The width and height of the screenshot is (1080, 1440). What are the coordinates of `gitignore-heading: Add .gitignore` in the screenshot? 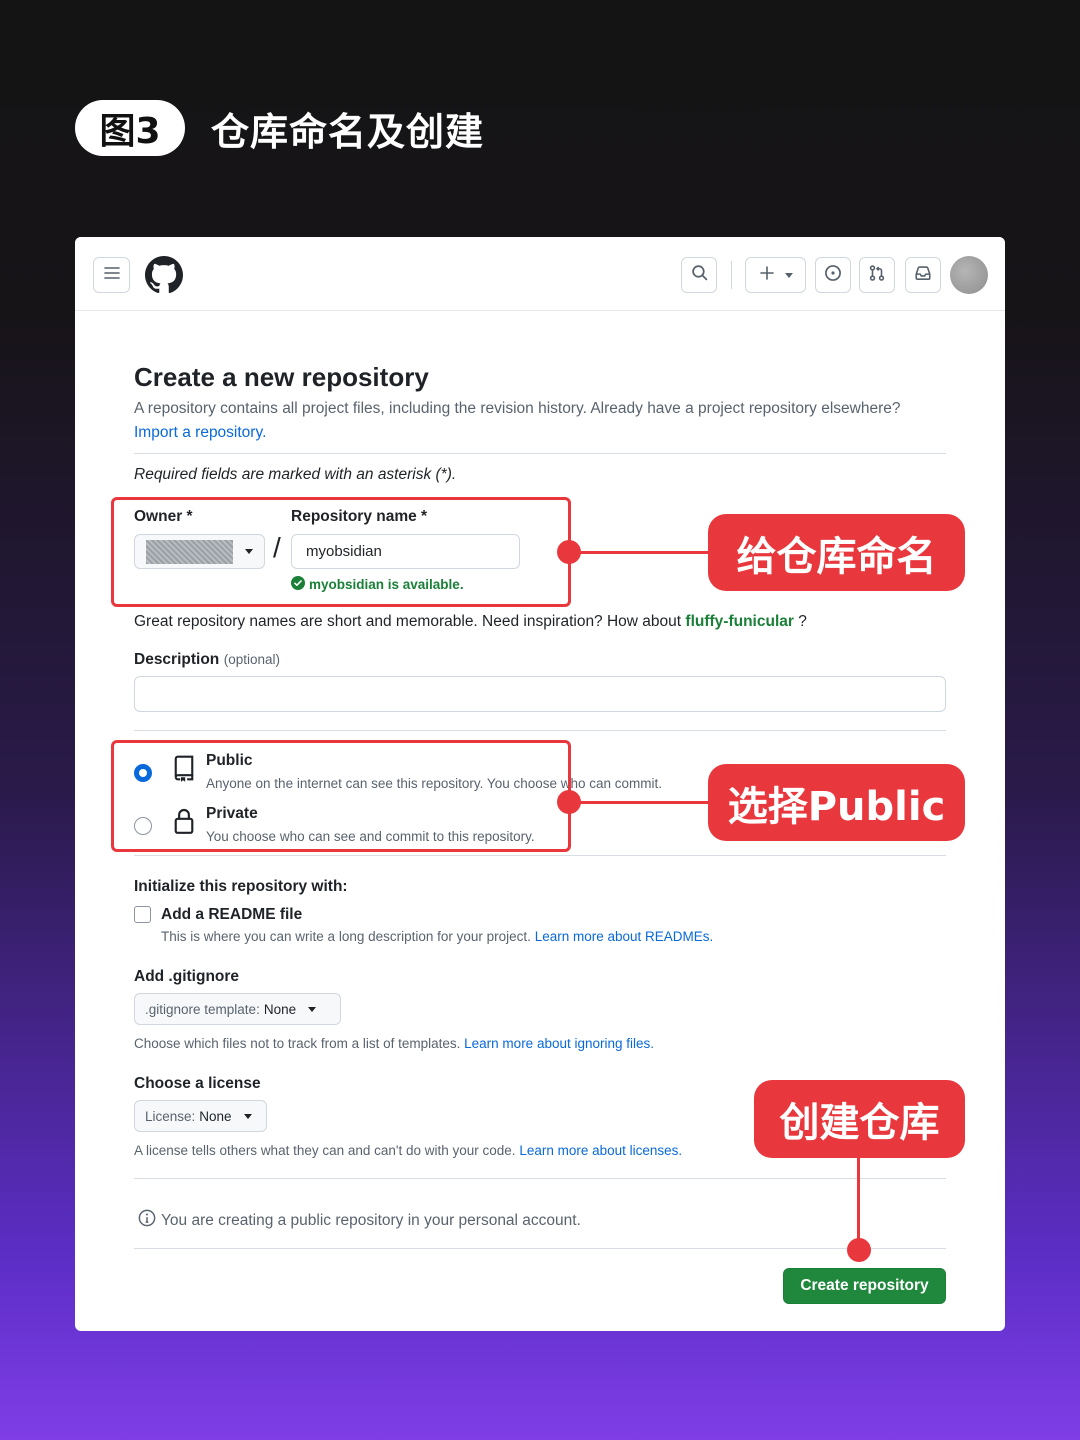 It's located at (187, 976).